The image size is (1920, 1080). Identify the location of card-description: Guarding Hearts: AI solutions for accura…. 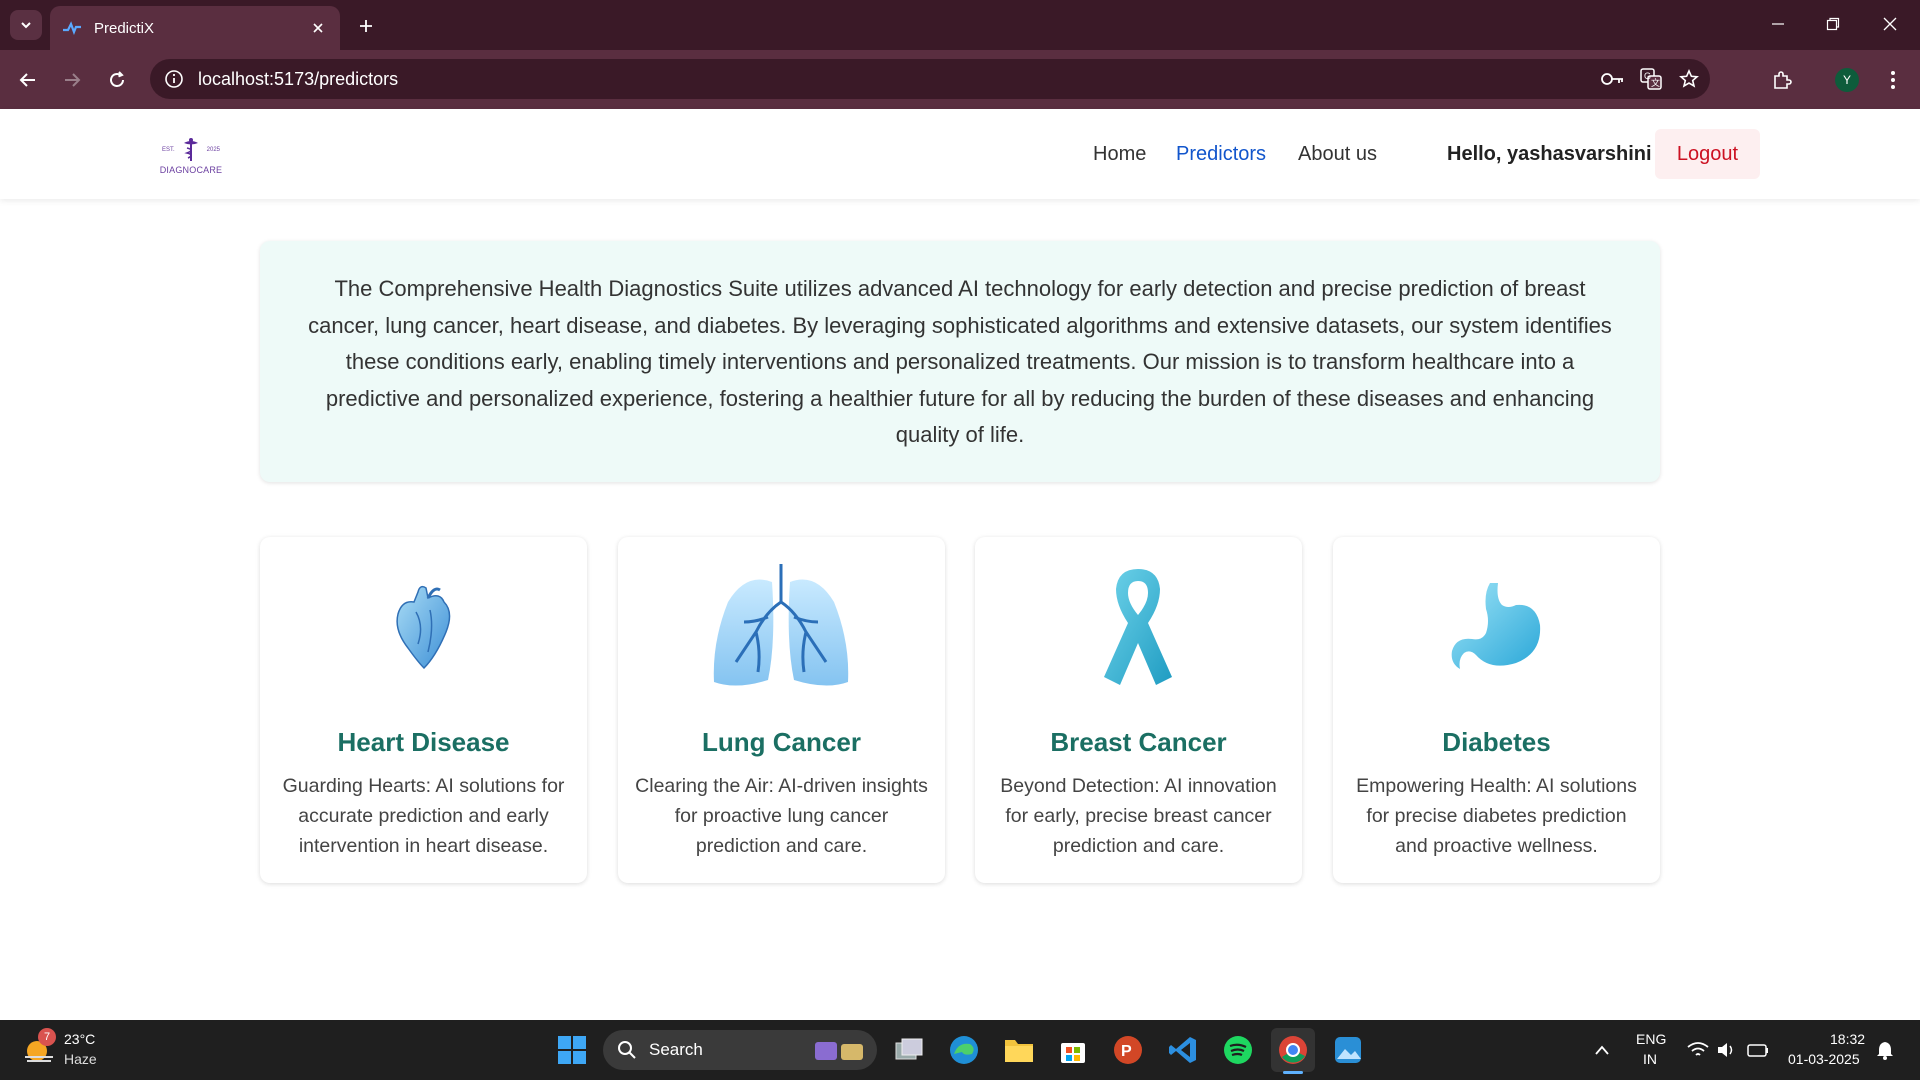
(423, 816).